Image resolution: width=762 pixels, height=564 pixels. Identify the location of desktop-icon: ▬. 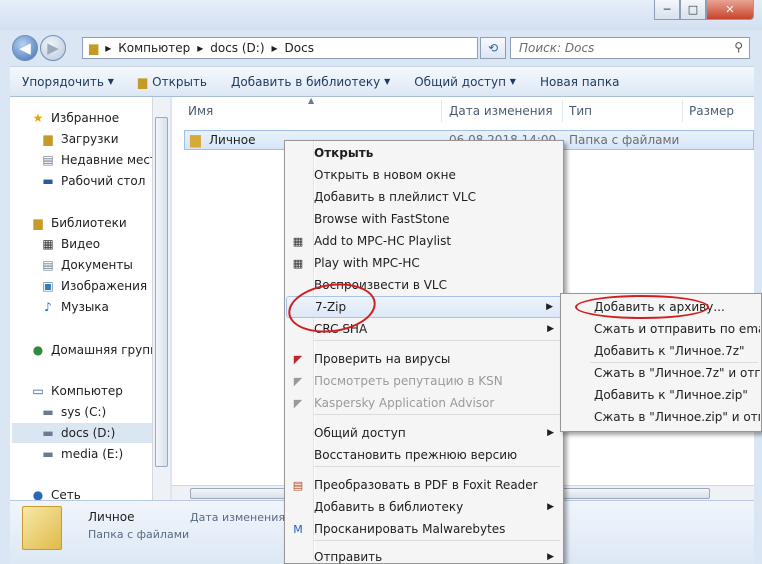
(48, 181).